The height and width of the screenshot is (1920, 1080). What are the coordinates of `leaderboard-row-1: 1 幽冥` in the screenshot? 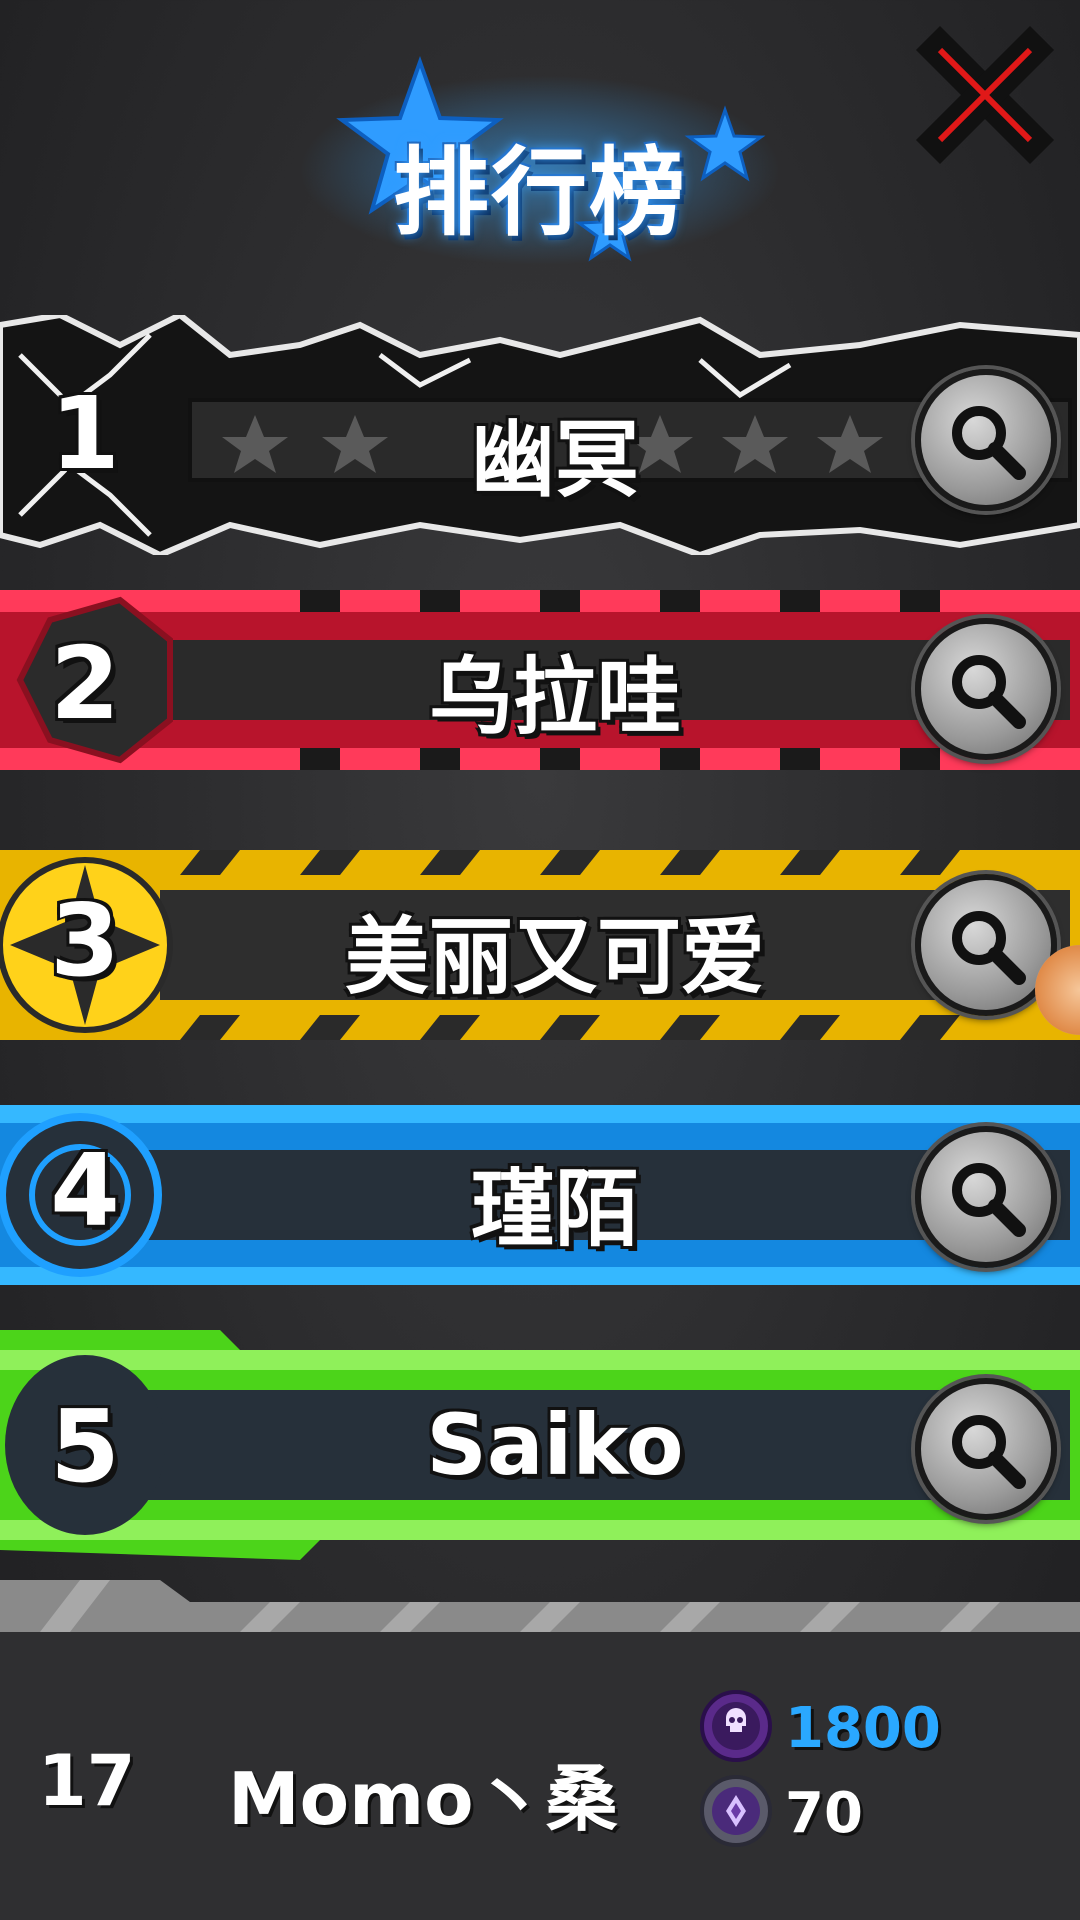 It's located at (540, 435).